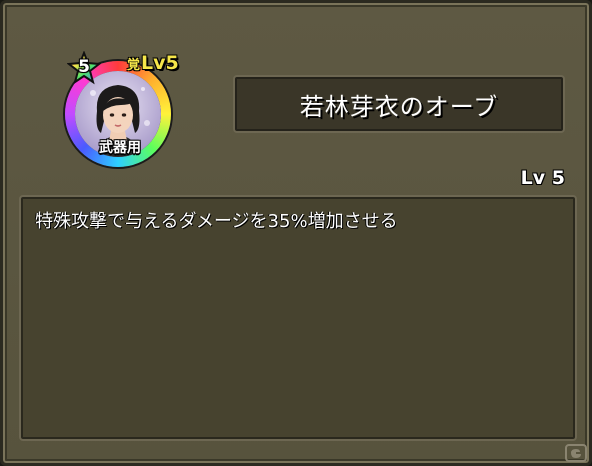 Image resolution: width=592 pixels, height=466 pixels. I want to click on rarity-number: 5, so click(84, 67).